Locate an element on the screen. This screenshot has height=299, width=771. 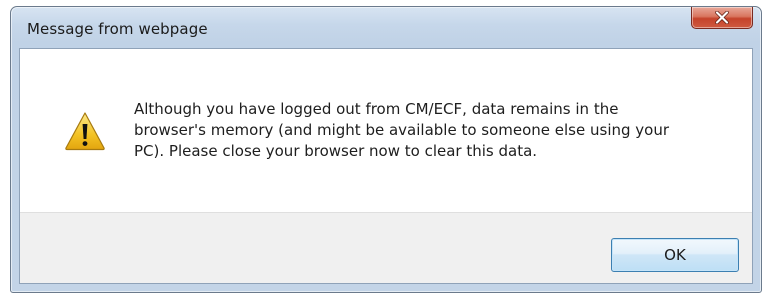
close-icon is located at coordinates (722, 17).